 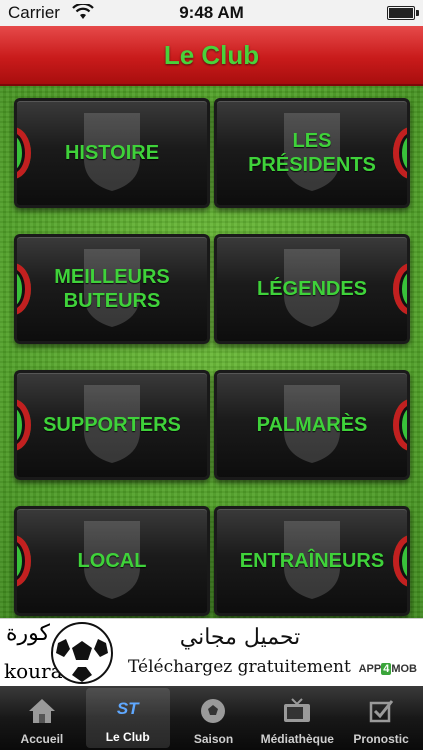 I want to click on football-icon, so click(x=213, y=711).